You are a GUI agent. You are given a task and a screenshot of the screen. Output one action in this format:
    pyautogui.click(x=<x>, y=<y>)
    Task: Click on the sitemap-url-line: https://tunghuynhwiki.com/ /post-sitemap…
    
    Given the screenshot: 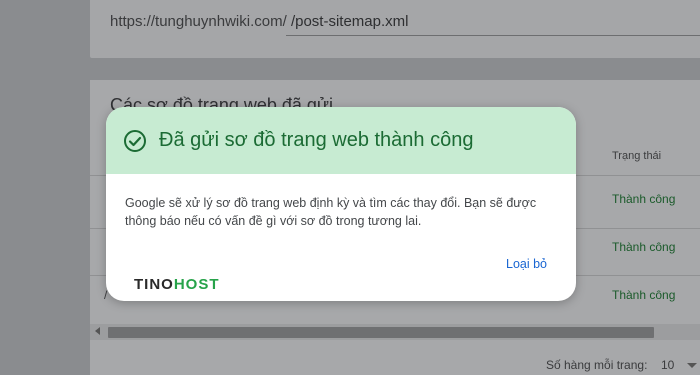 What is the action you would take?
    pyautogui.click(x=259, y=21)
    